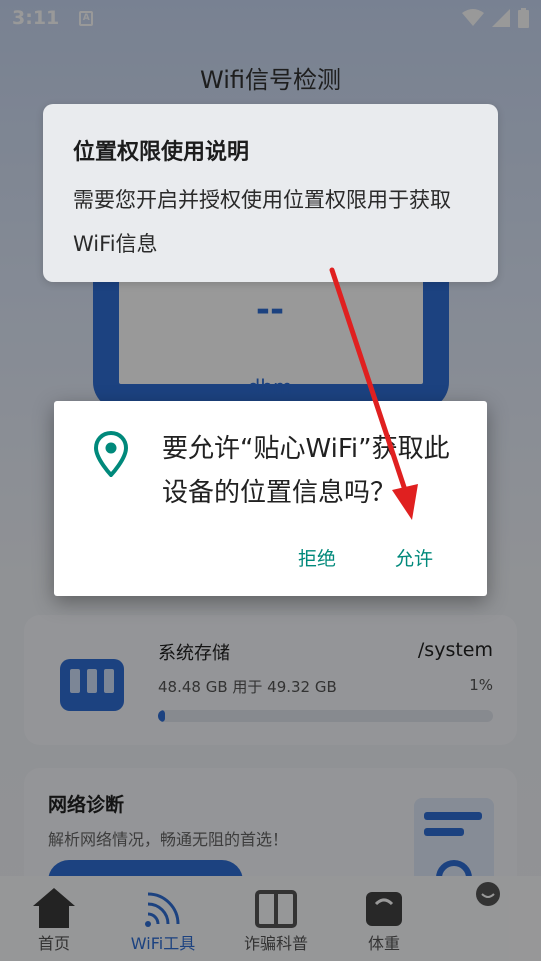 This screenshot has width=541, height=961. What do you see at coordinates (111, 454) in the screenshot?
I see `location-pin-icon` at bounding box center [111, 454].